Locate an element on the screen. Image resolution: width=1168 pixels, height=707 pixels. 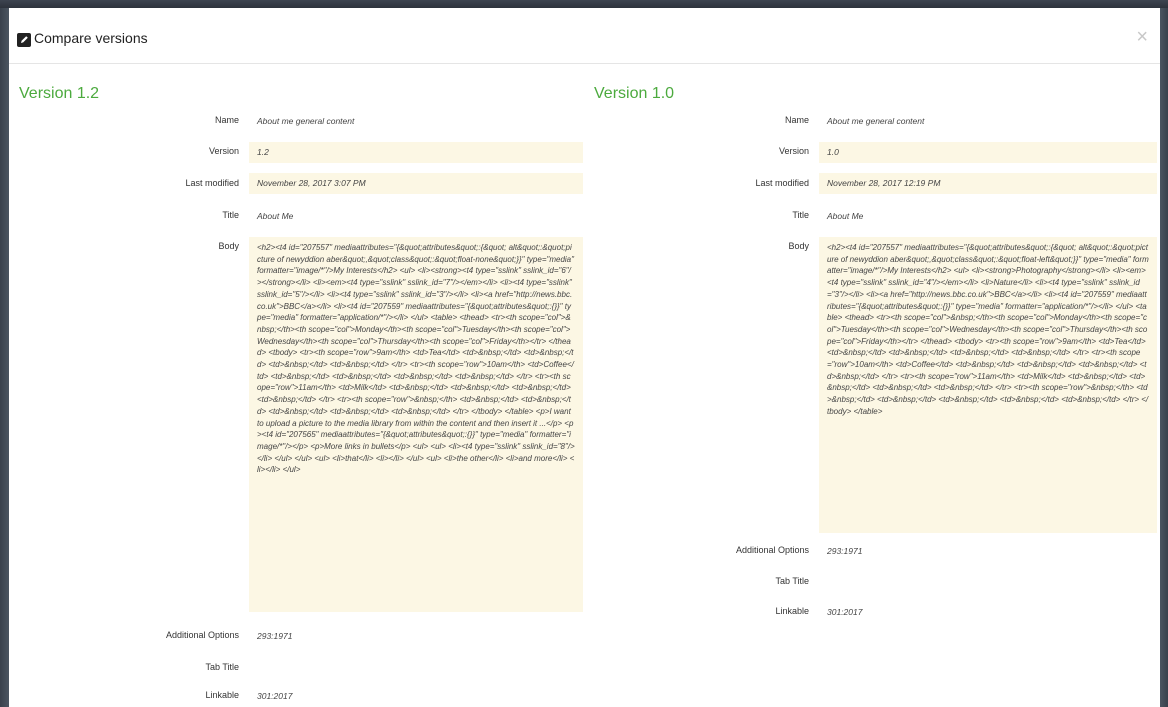
left-last-modified-label: Last modified is located at coordinates (212, 183).